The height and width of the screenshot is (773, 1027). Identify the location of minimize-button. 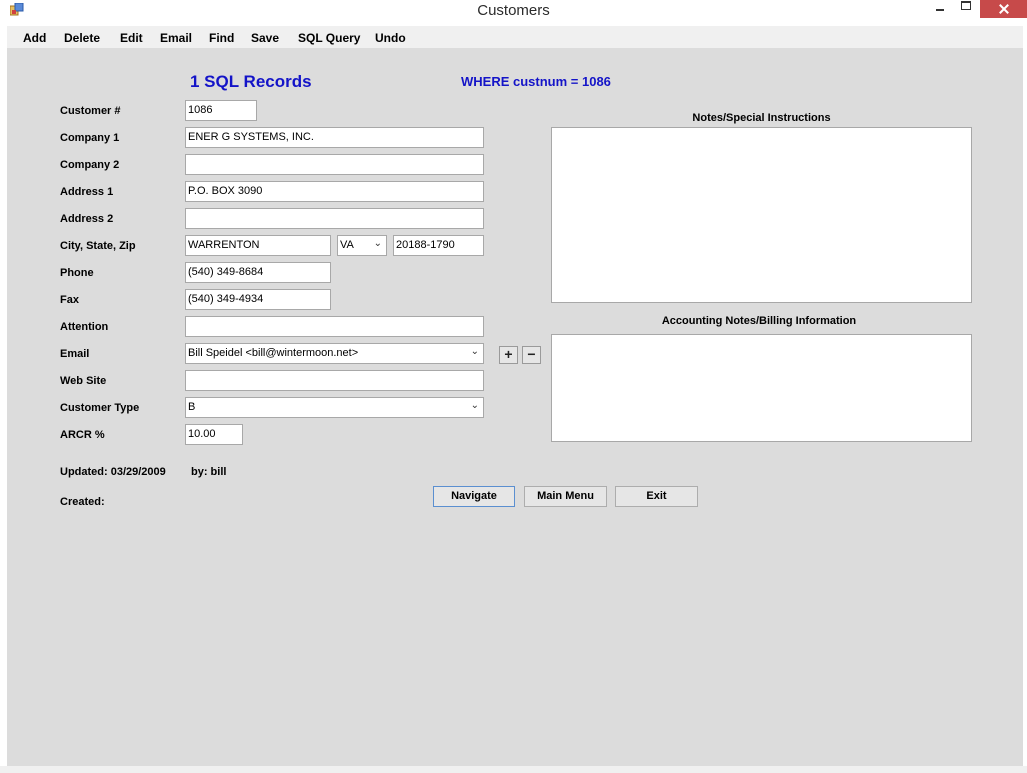
(939, 9).